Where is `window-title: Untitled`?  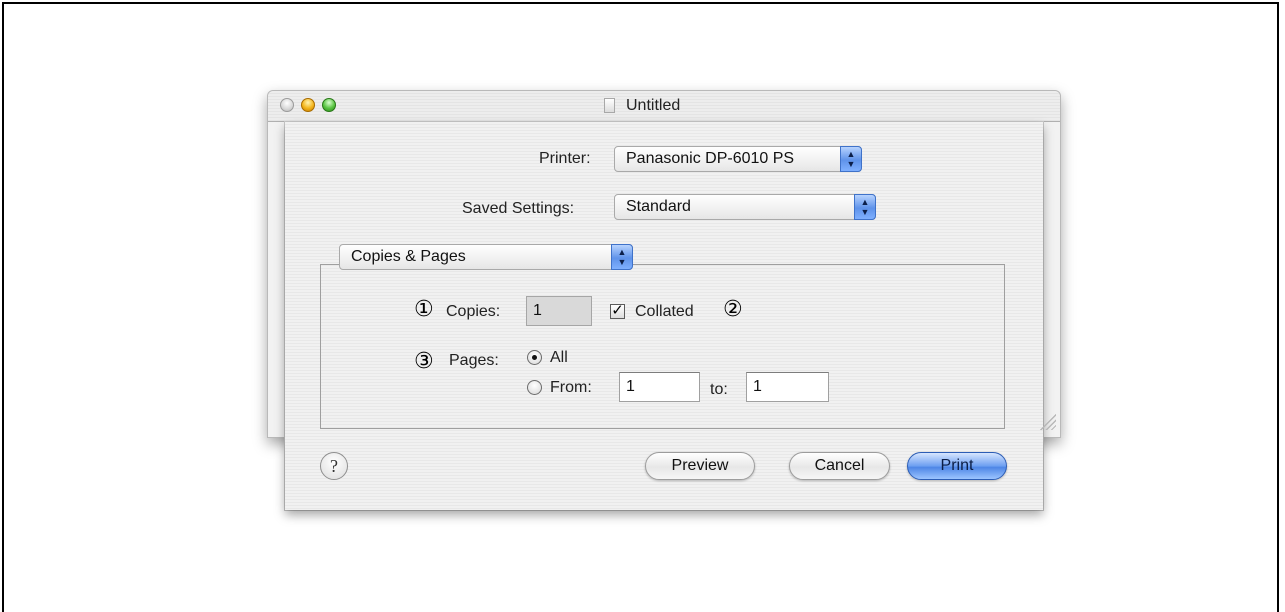
window-title: Untitled is located at coordinates (653, 105).